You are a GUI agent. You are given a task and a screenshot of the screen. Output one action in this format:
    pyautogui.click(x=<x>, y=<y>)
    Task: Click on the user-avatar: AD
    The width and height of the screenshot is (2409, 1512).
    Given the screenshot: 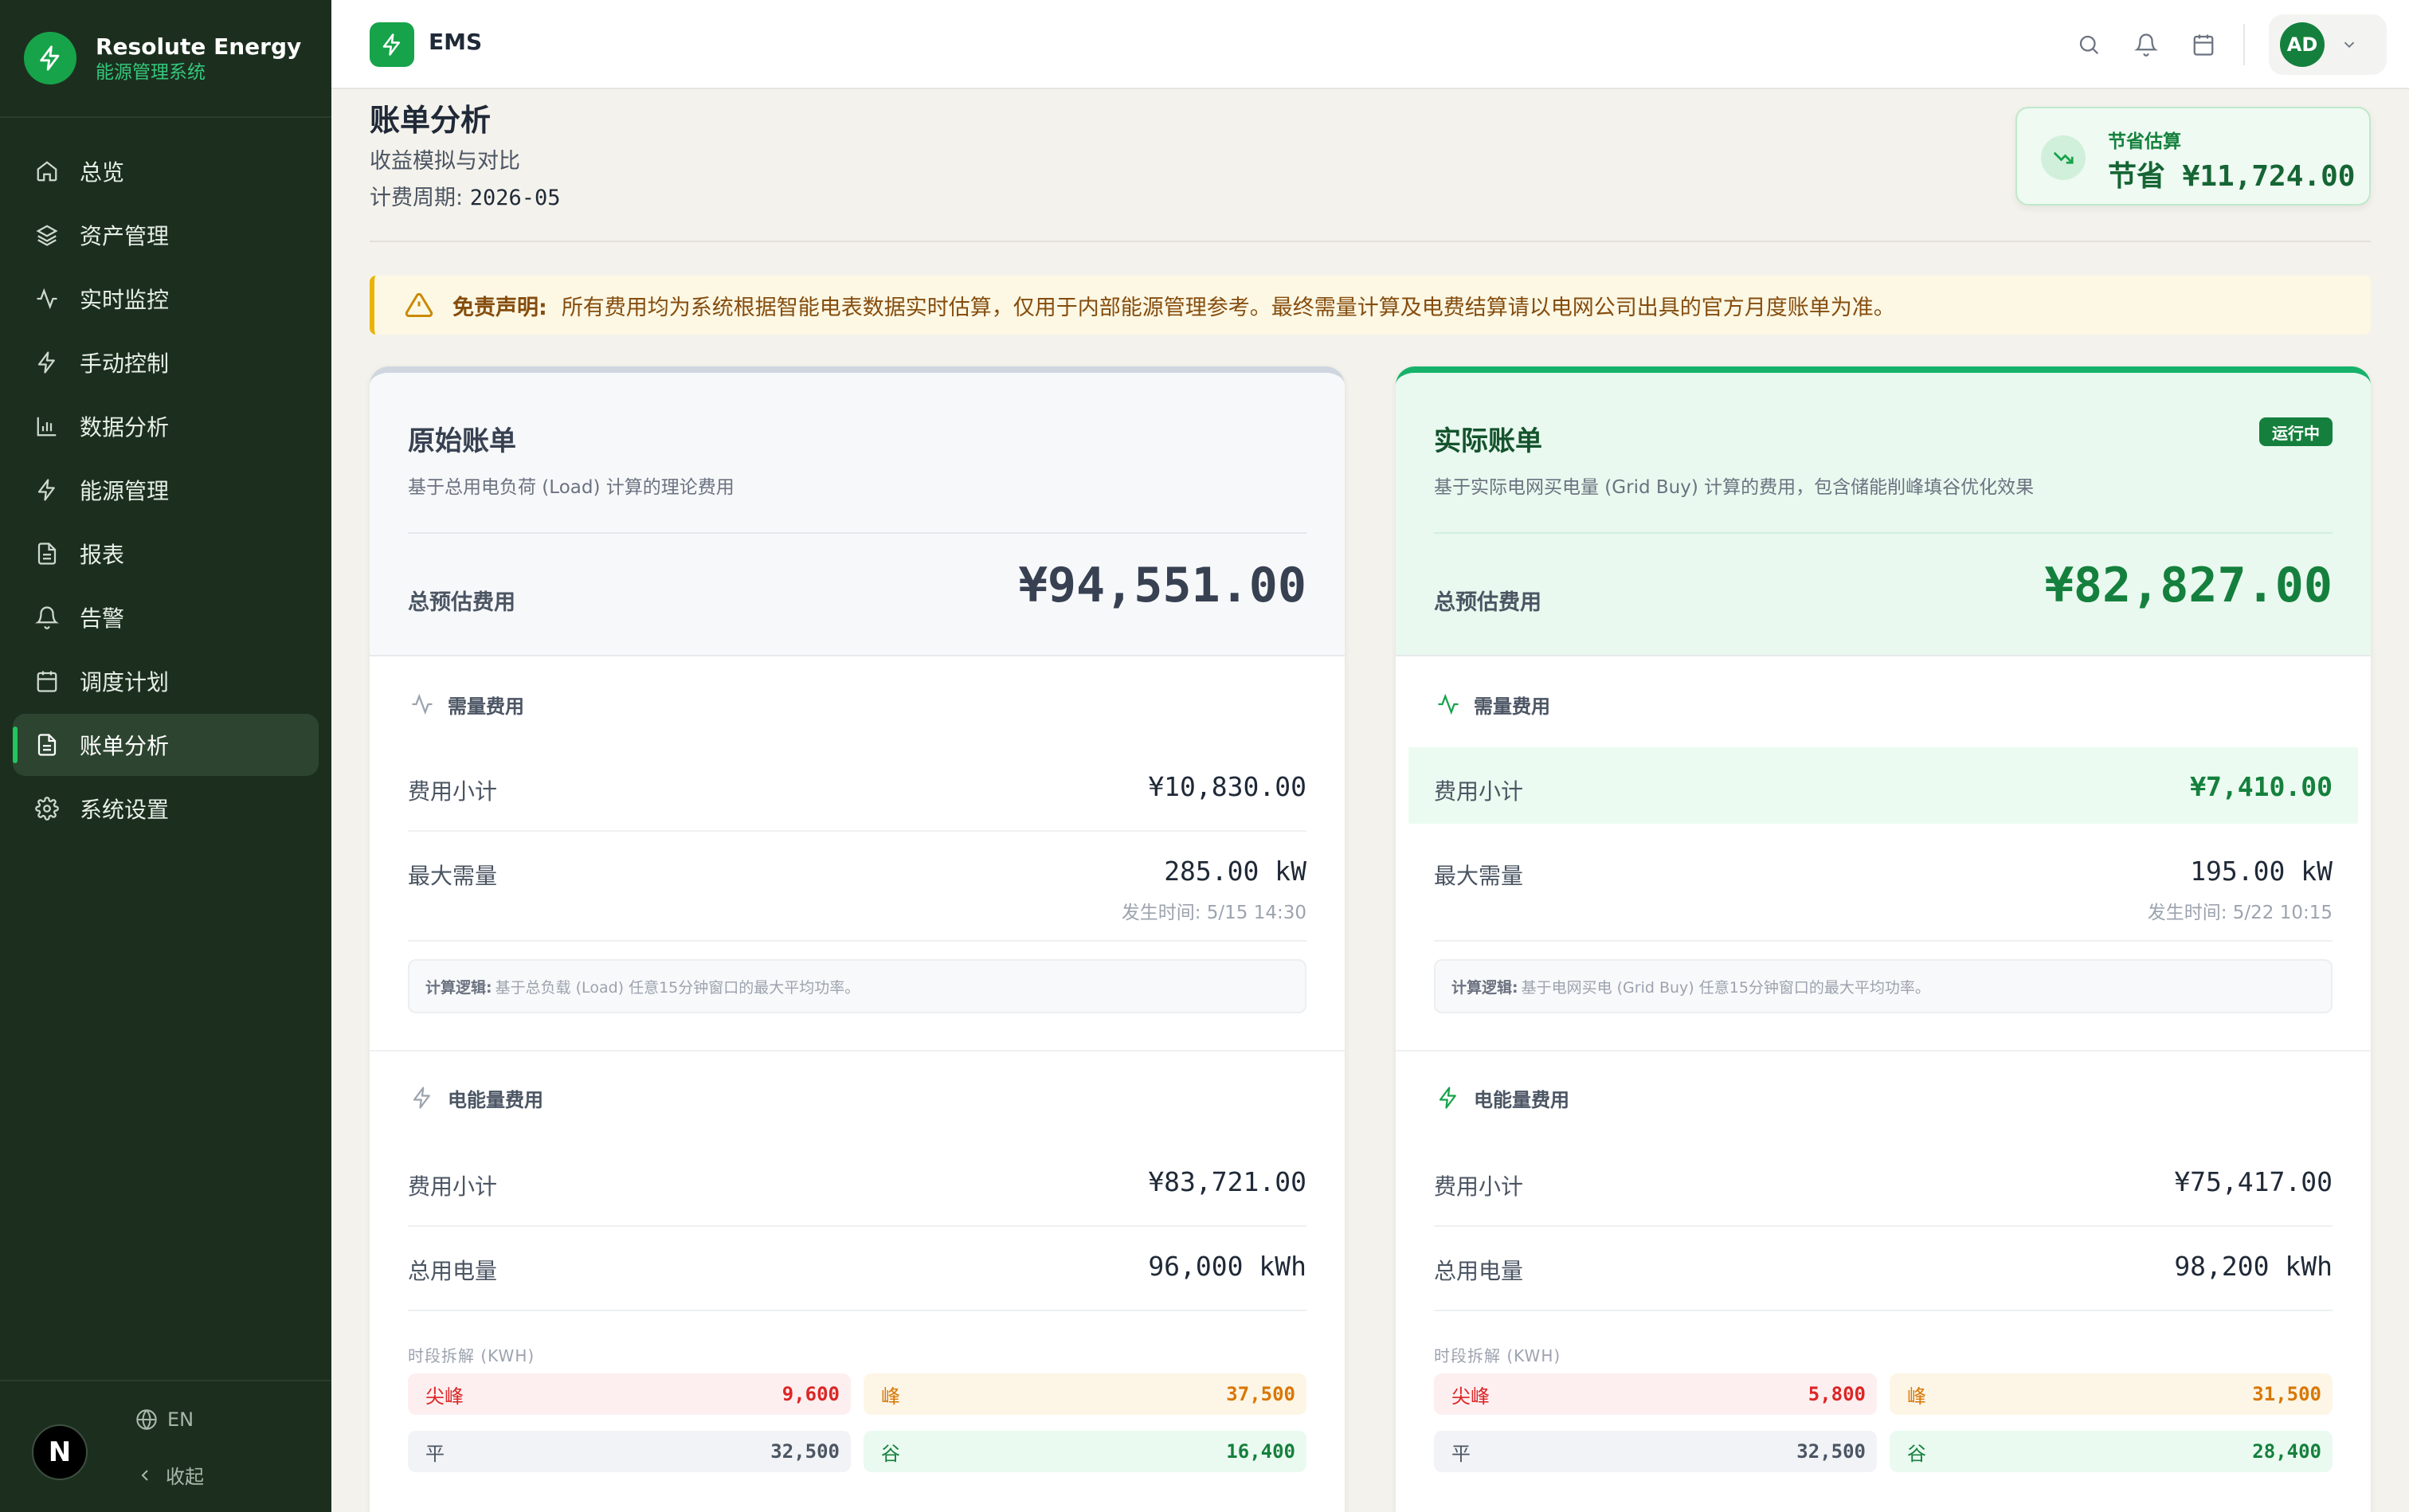 What is the action you would take?
    pyautogui.click(x=2302, y=45)
    